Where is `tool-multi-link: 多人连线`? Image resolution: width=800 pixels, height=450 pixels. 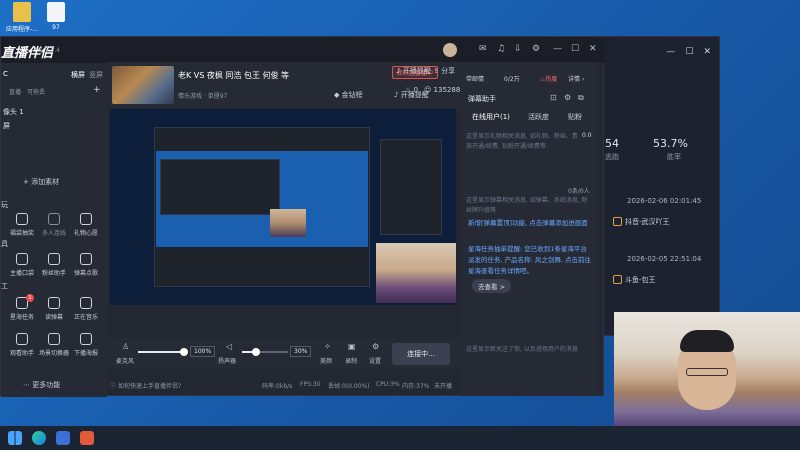 tool-multi-link: 多人连线 is located at coordinates (54, 225).